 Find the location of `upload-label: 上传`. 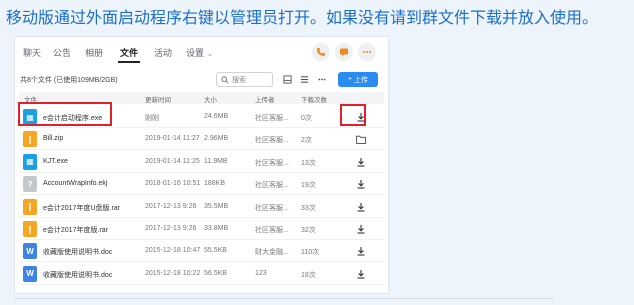

upload-label: 上传 is located at coordinates (361, 80).